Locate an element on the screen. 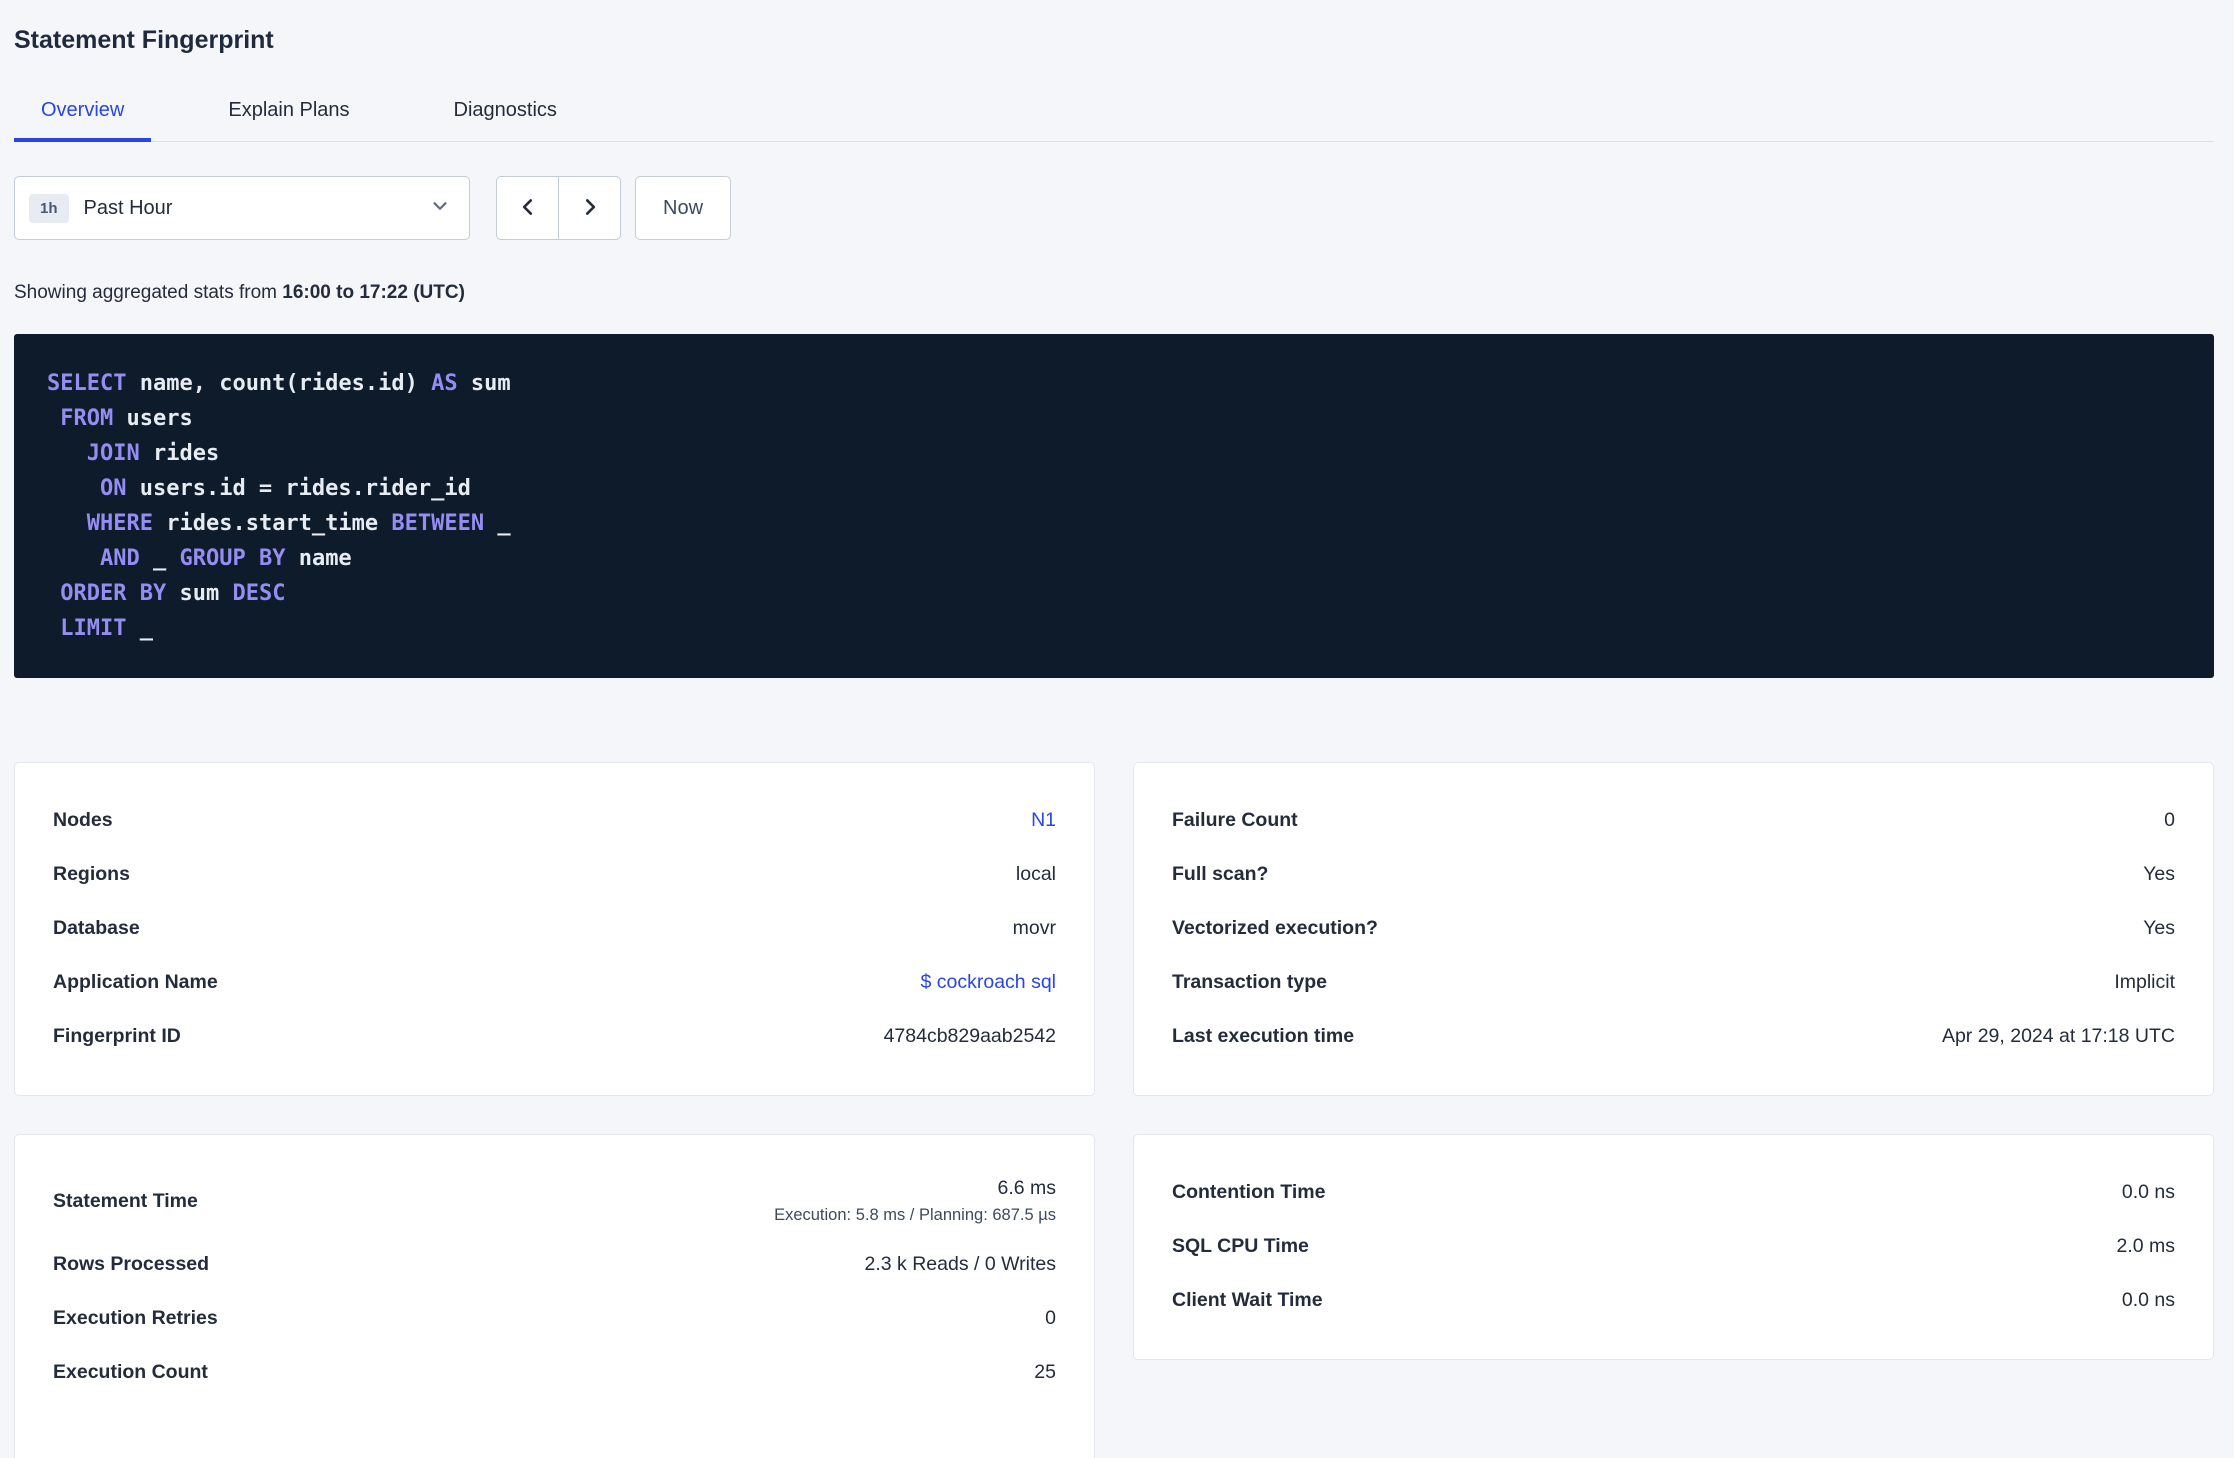  detail-row-transaction-type: Transaction type Implicit is located at coordinates (1673, 982).